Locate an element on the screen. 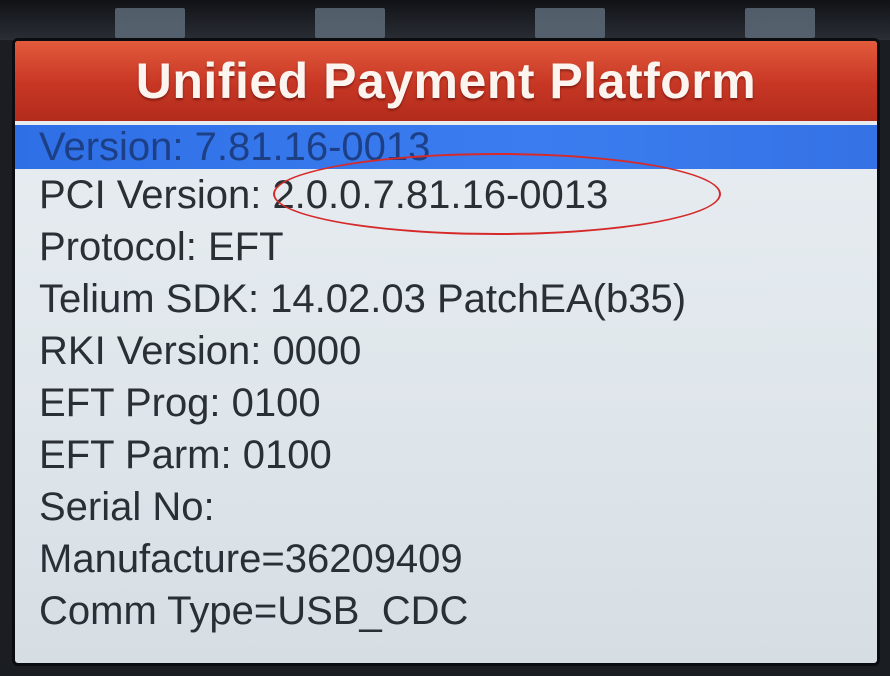  list-item-label: PCI Version: 2.0.0.7.81.16-0013 is located at coordinates (324, 194).